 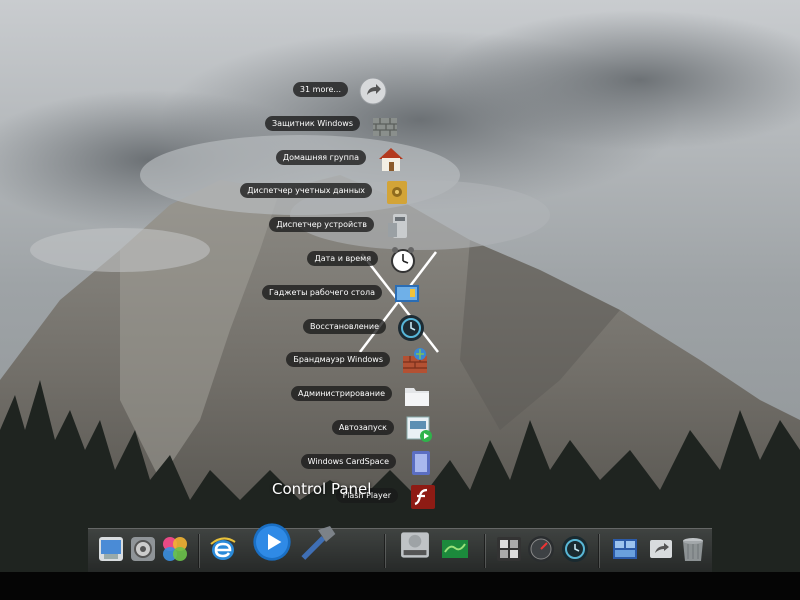 I want to click on firewall-icon, so click(x=415, y=361).